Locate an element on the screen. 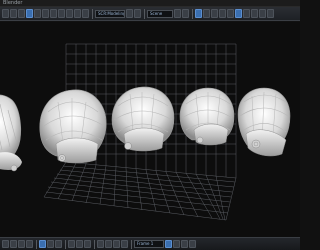 The height and width of the screenshot is (250, 320). bottom-statusbar: Frame 1 is located at coordinates (150, 243).